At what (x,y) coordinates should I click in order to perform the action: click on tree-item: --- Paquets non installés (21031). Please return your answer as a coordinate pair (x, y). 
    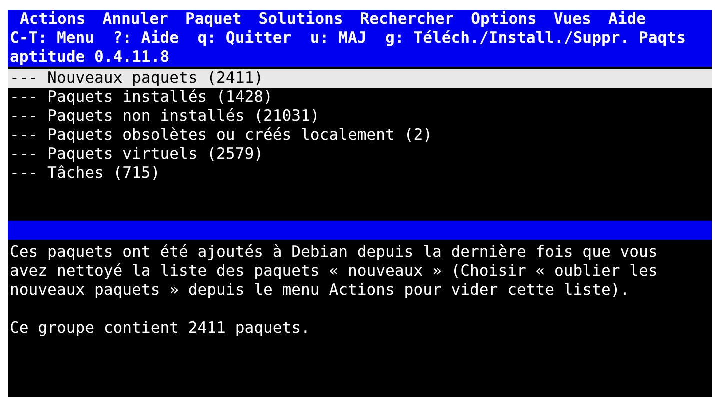
    Looking at the image, I should click on (167, 116).